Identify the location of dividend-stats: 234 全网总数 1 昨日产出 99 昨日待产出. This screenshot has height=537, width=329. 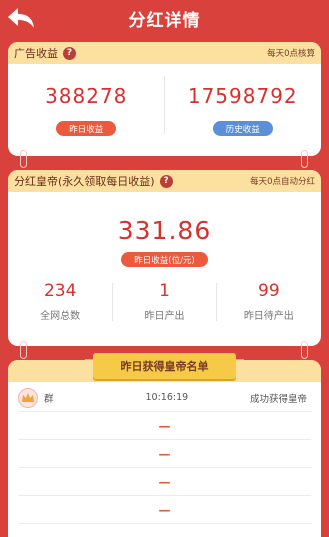
(164, 301).